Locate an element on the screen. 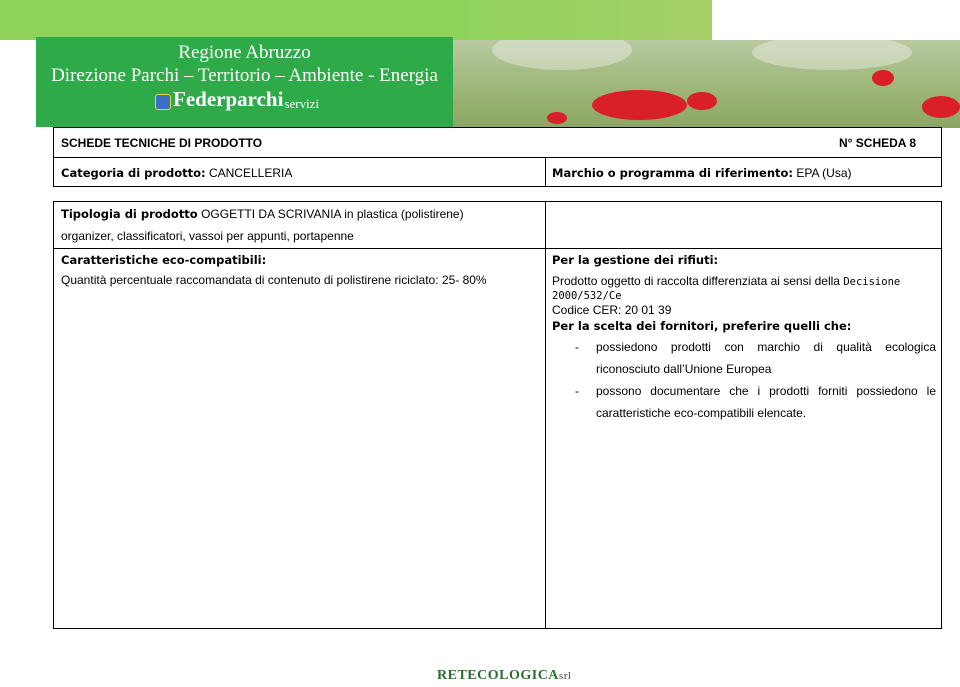 The width and height of the screenshot is (960, 687). region-name: Regione Abruzzo is located at coordinates (244, 52).